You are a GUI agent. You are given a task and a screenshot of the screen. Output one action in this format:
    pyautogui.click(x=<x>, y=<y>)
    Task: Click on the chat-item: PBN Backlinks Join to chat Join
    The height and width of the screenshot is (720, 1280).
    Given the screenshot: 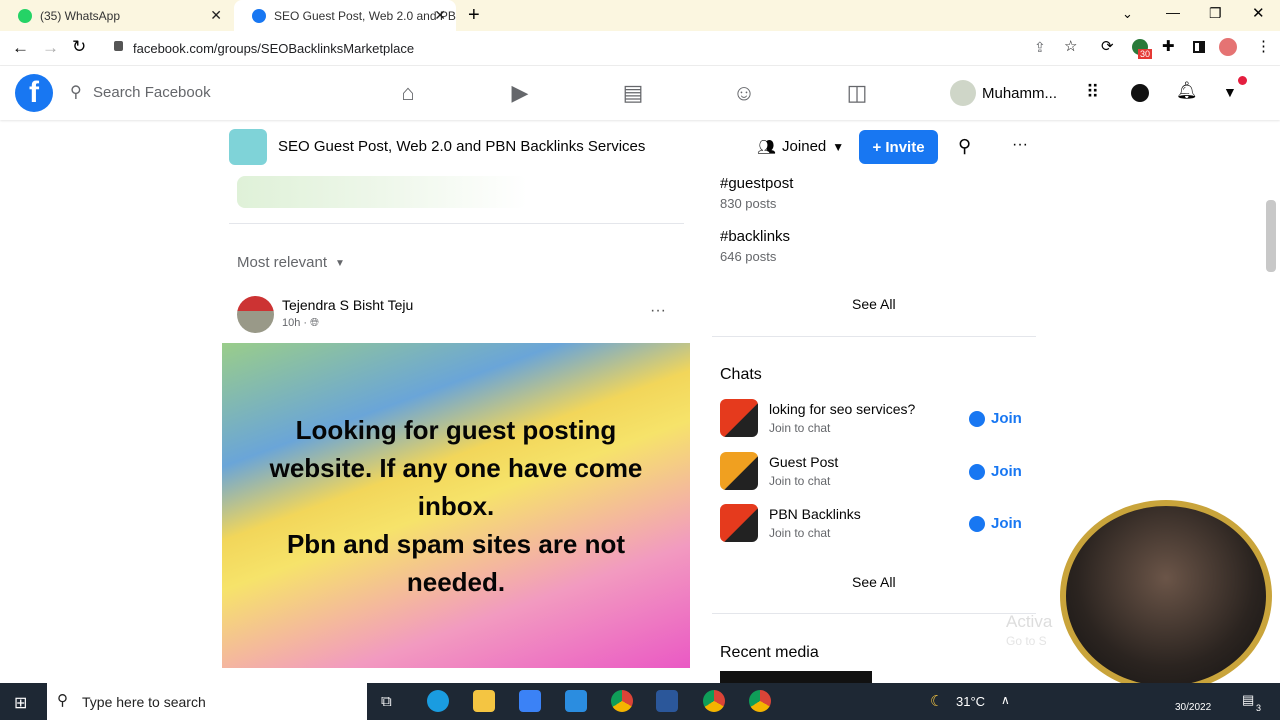 What is the action you would take?
    pyautogui.click(x=875, y=524)
    